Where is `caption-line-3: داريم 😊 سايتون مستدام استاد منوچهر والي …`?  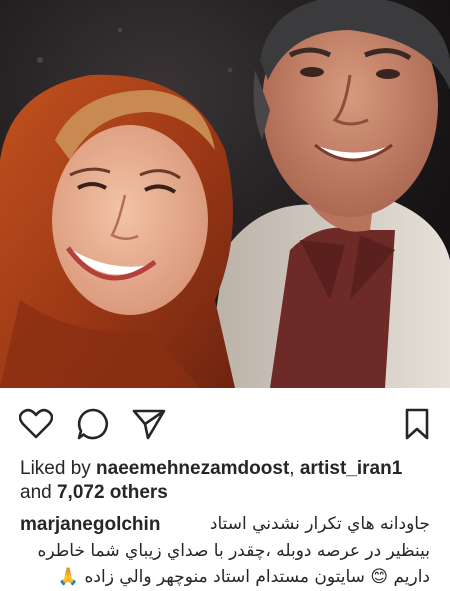
caption-line-3: داريم 😊 سايتون مستدام استاد منوچهر والي … is located at coordinates (243, 577).